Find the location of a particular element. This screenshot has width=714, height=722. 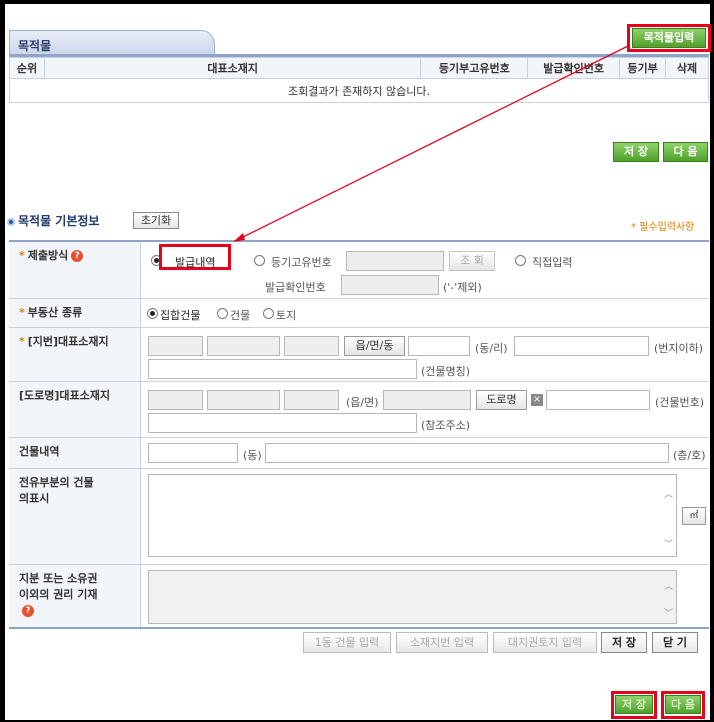

radio-land is located at coordinates (268, 313).